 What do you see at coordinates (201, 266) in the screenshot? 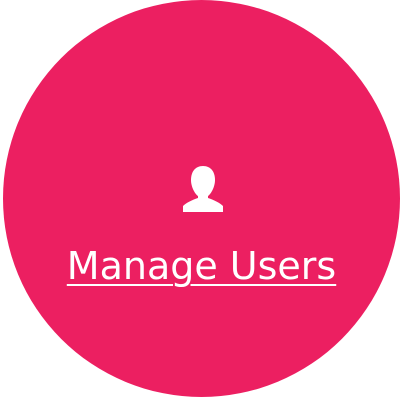
I see `manage-users-link: Manage Users` at bounding box center [201, 266].